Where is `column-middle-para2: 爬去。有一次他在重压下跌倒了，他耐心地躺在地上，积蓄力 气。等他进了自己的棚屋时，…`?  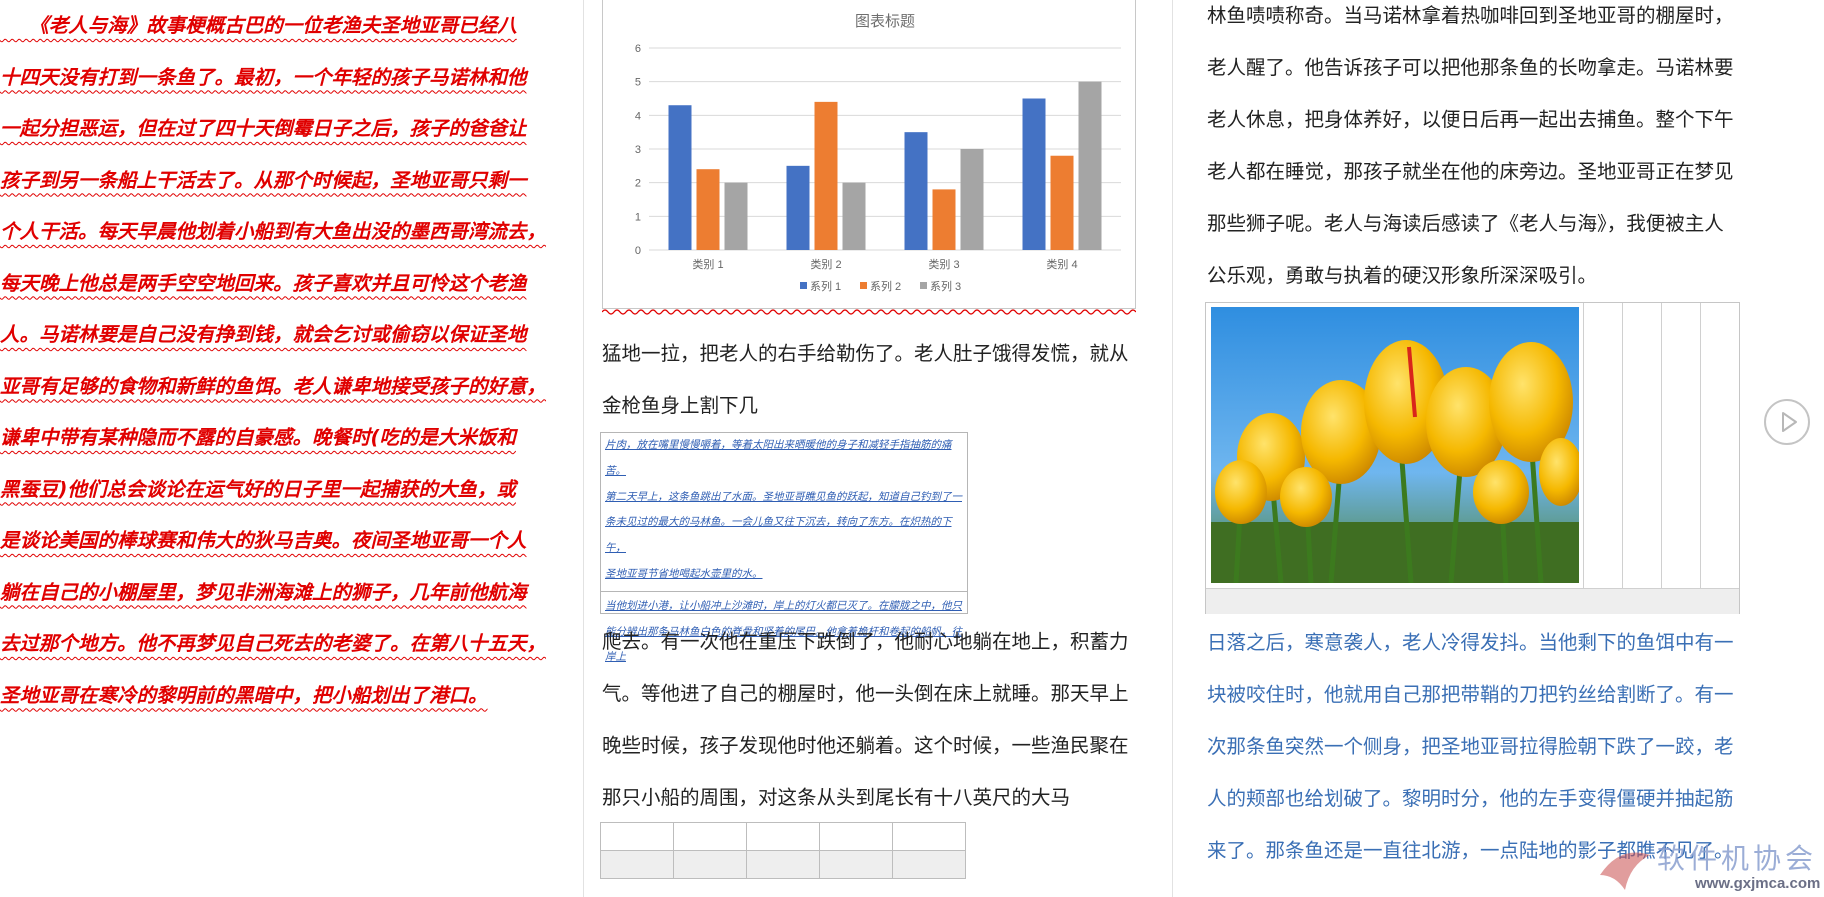 column-middle-para2: 爬去。有一次他在重压下跌倒了，他耐心地躺在地上，积蓄力 气。等他进了自己的棚屋时，… is located at coordinates (872, 720).